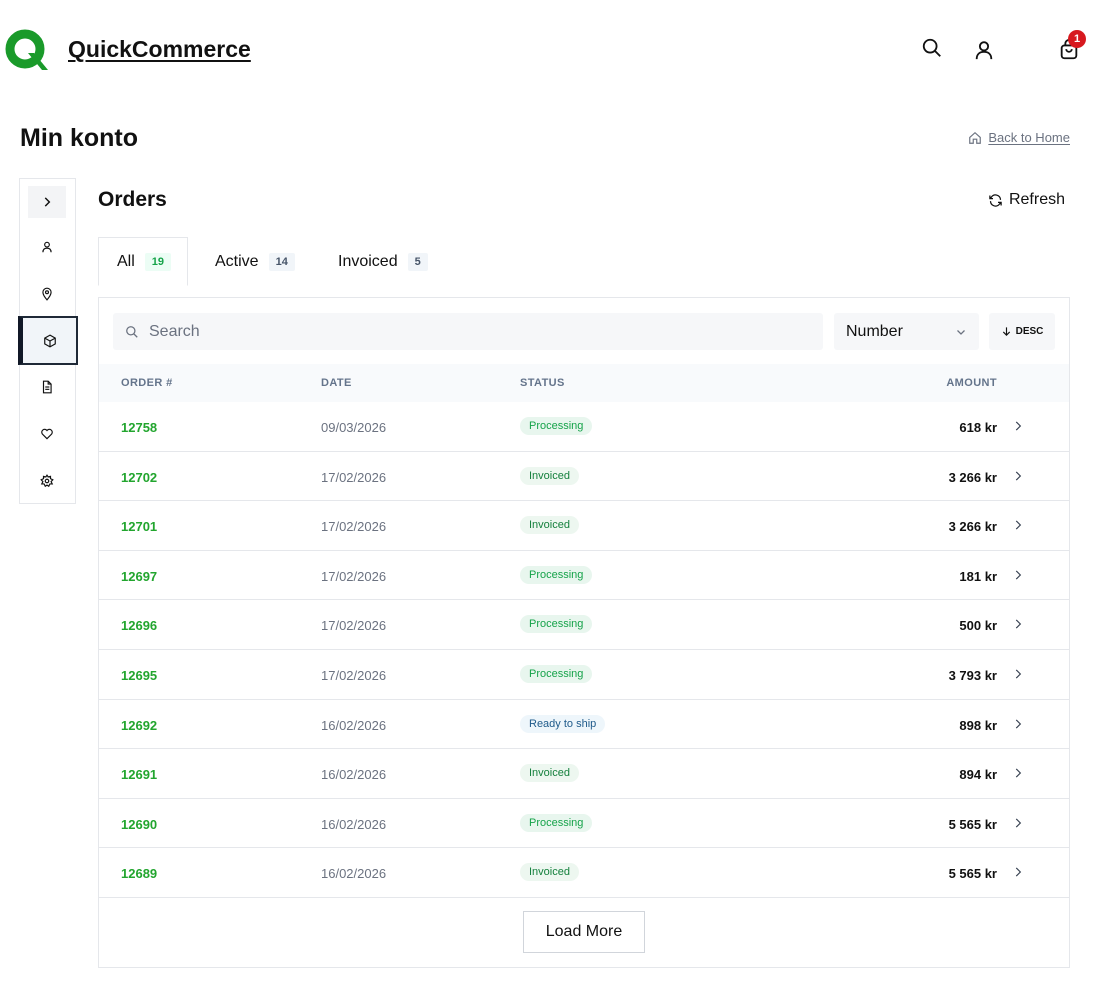 This screenshot has width=1098, height=1000. I want to click on back-to-home-link: Back to Home, so click(1019, 137).